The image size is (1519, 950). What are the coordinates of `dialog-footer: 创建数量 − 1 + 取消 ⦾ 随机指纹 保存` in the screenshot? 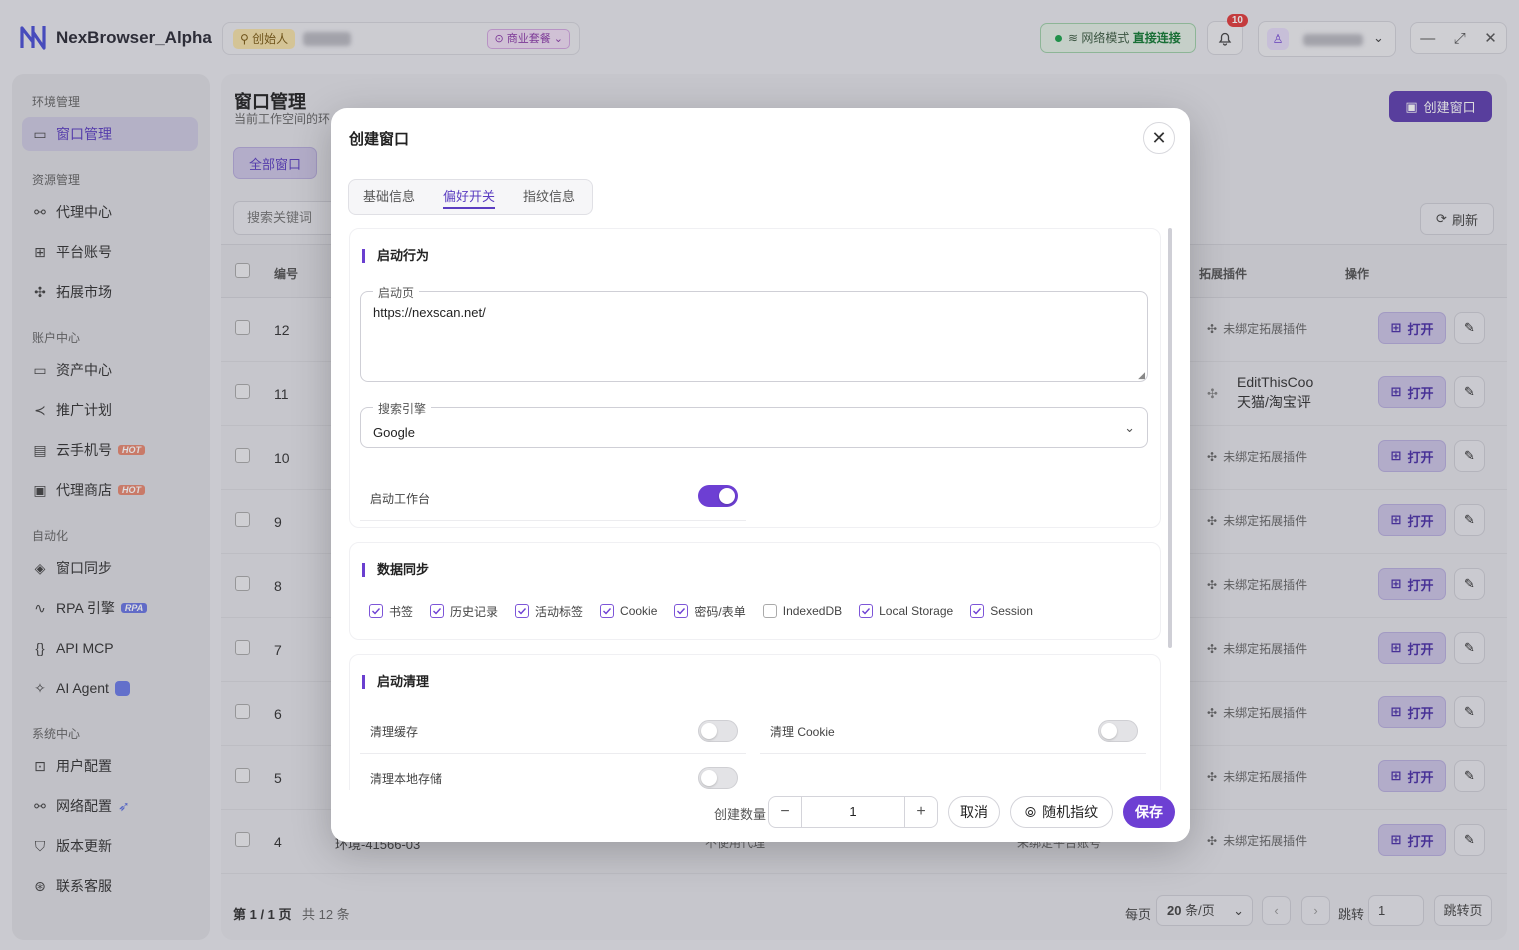 It's located at (760, 818).